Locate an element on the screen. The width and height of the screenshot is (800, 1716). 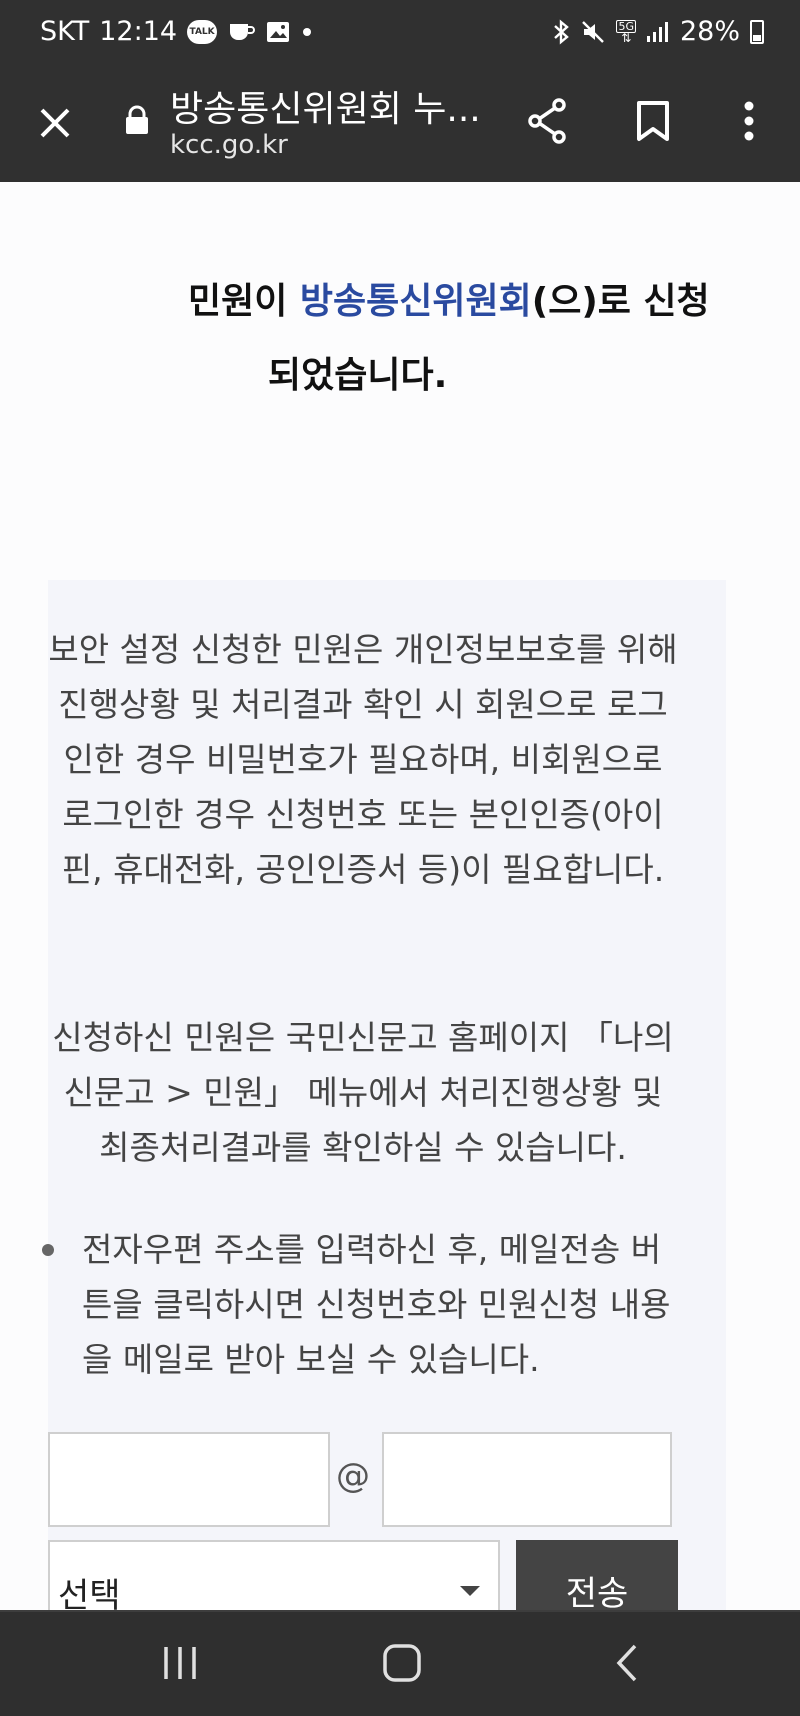
bluetooth-icon is located at coordinates (561, 31).